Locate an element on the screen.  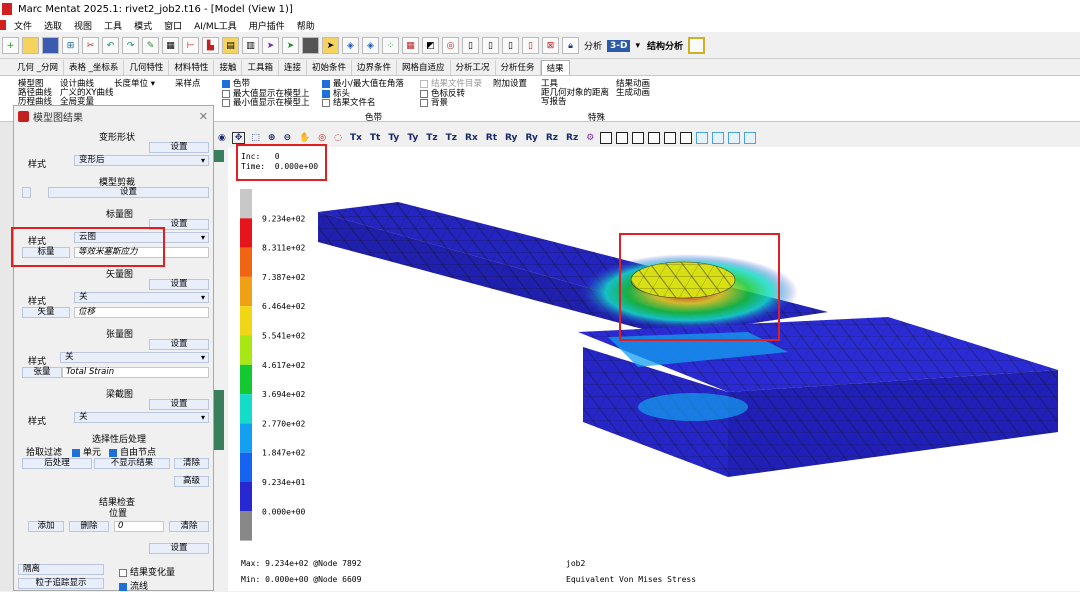
view-3d-button: 3-D is located at coordinates (619, 45).